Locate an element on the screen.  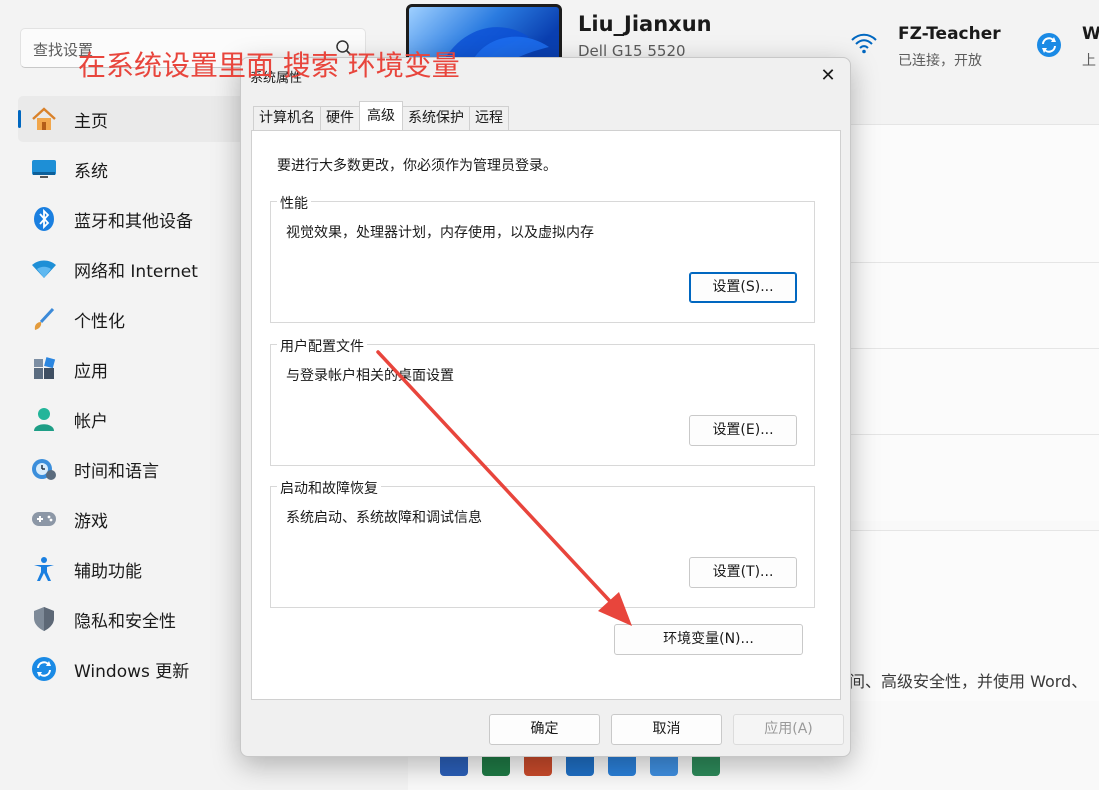
tab-computer-name: 计算机名 is located at coordinates (287, 118).